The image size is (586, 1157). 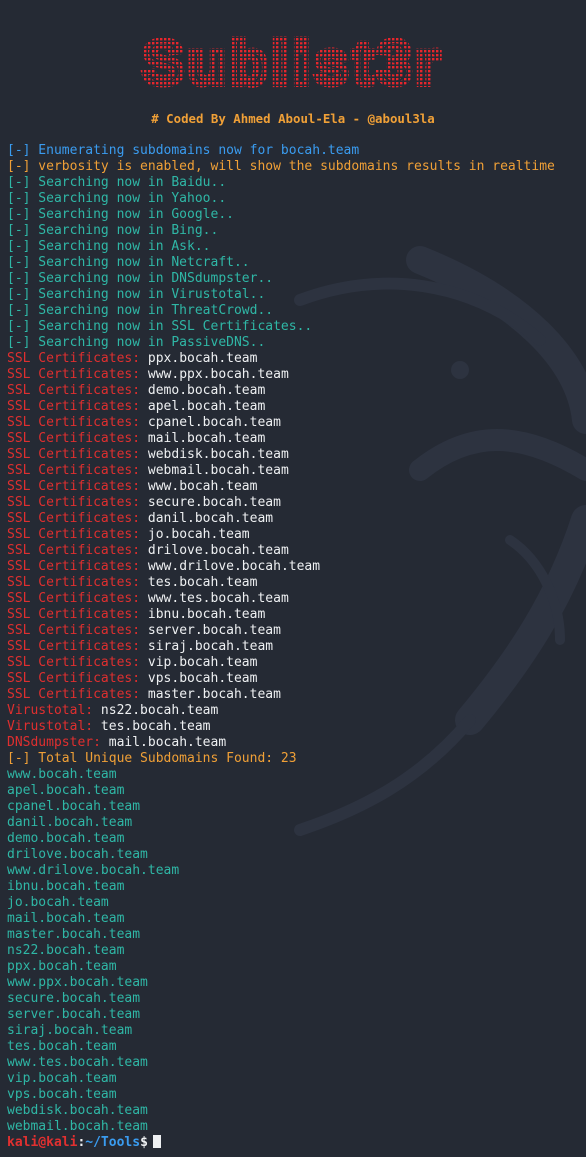 I want to click on result-row: SSL Certificates: ibnu.bocah.team, so click(x=296, y=615).